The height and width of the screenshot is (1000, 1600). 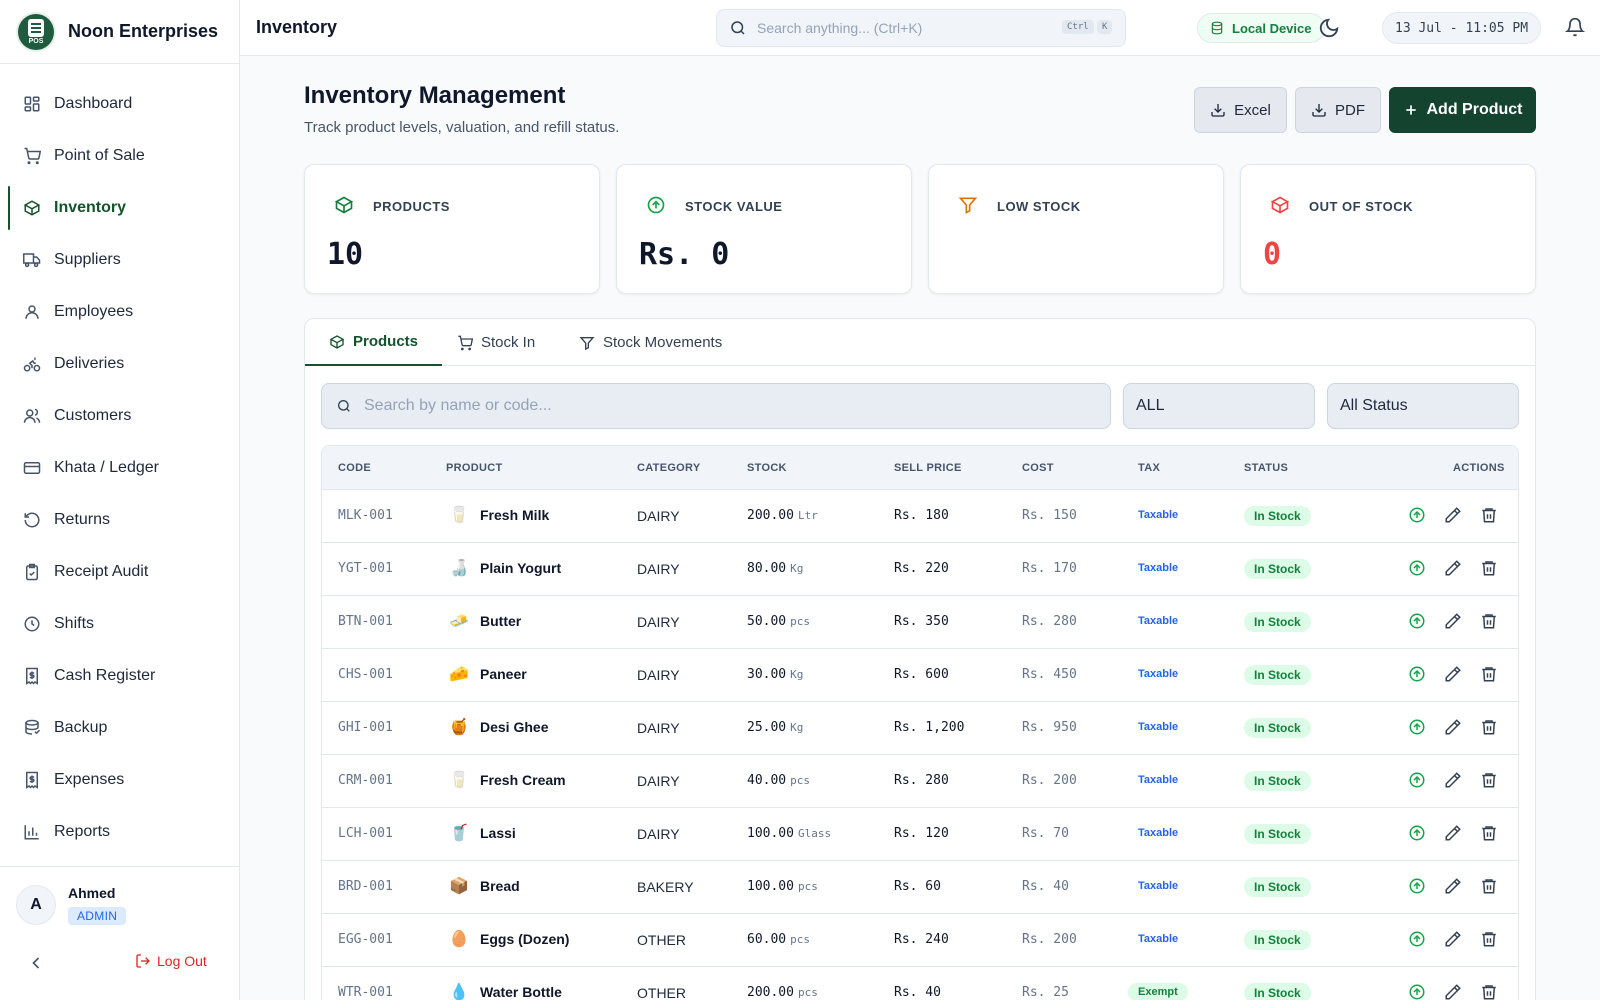 What do you see at coordinates (119, 572) in the screenshot?
I see `sidebar-item-receipt-audit: Receipt Audit` at bounding box center [119, 572].